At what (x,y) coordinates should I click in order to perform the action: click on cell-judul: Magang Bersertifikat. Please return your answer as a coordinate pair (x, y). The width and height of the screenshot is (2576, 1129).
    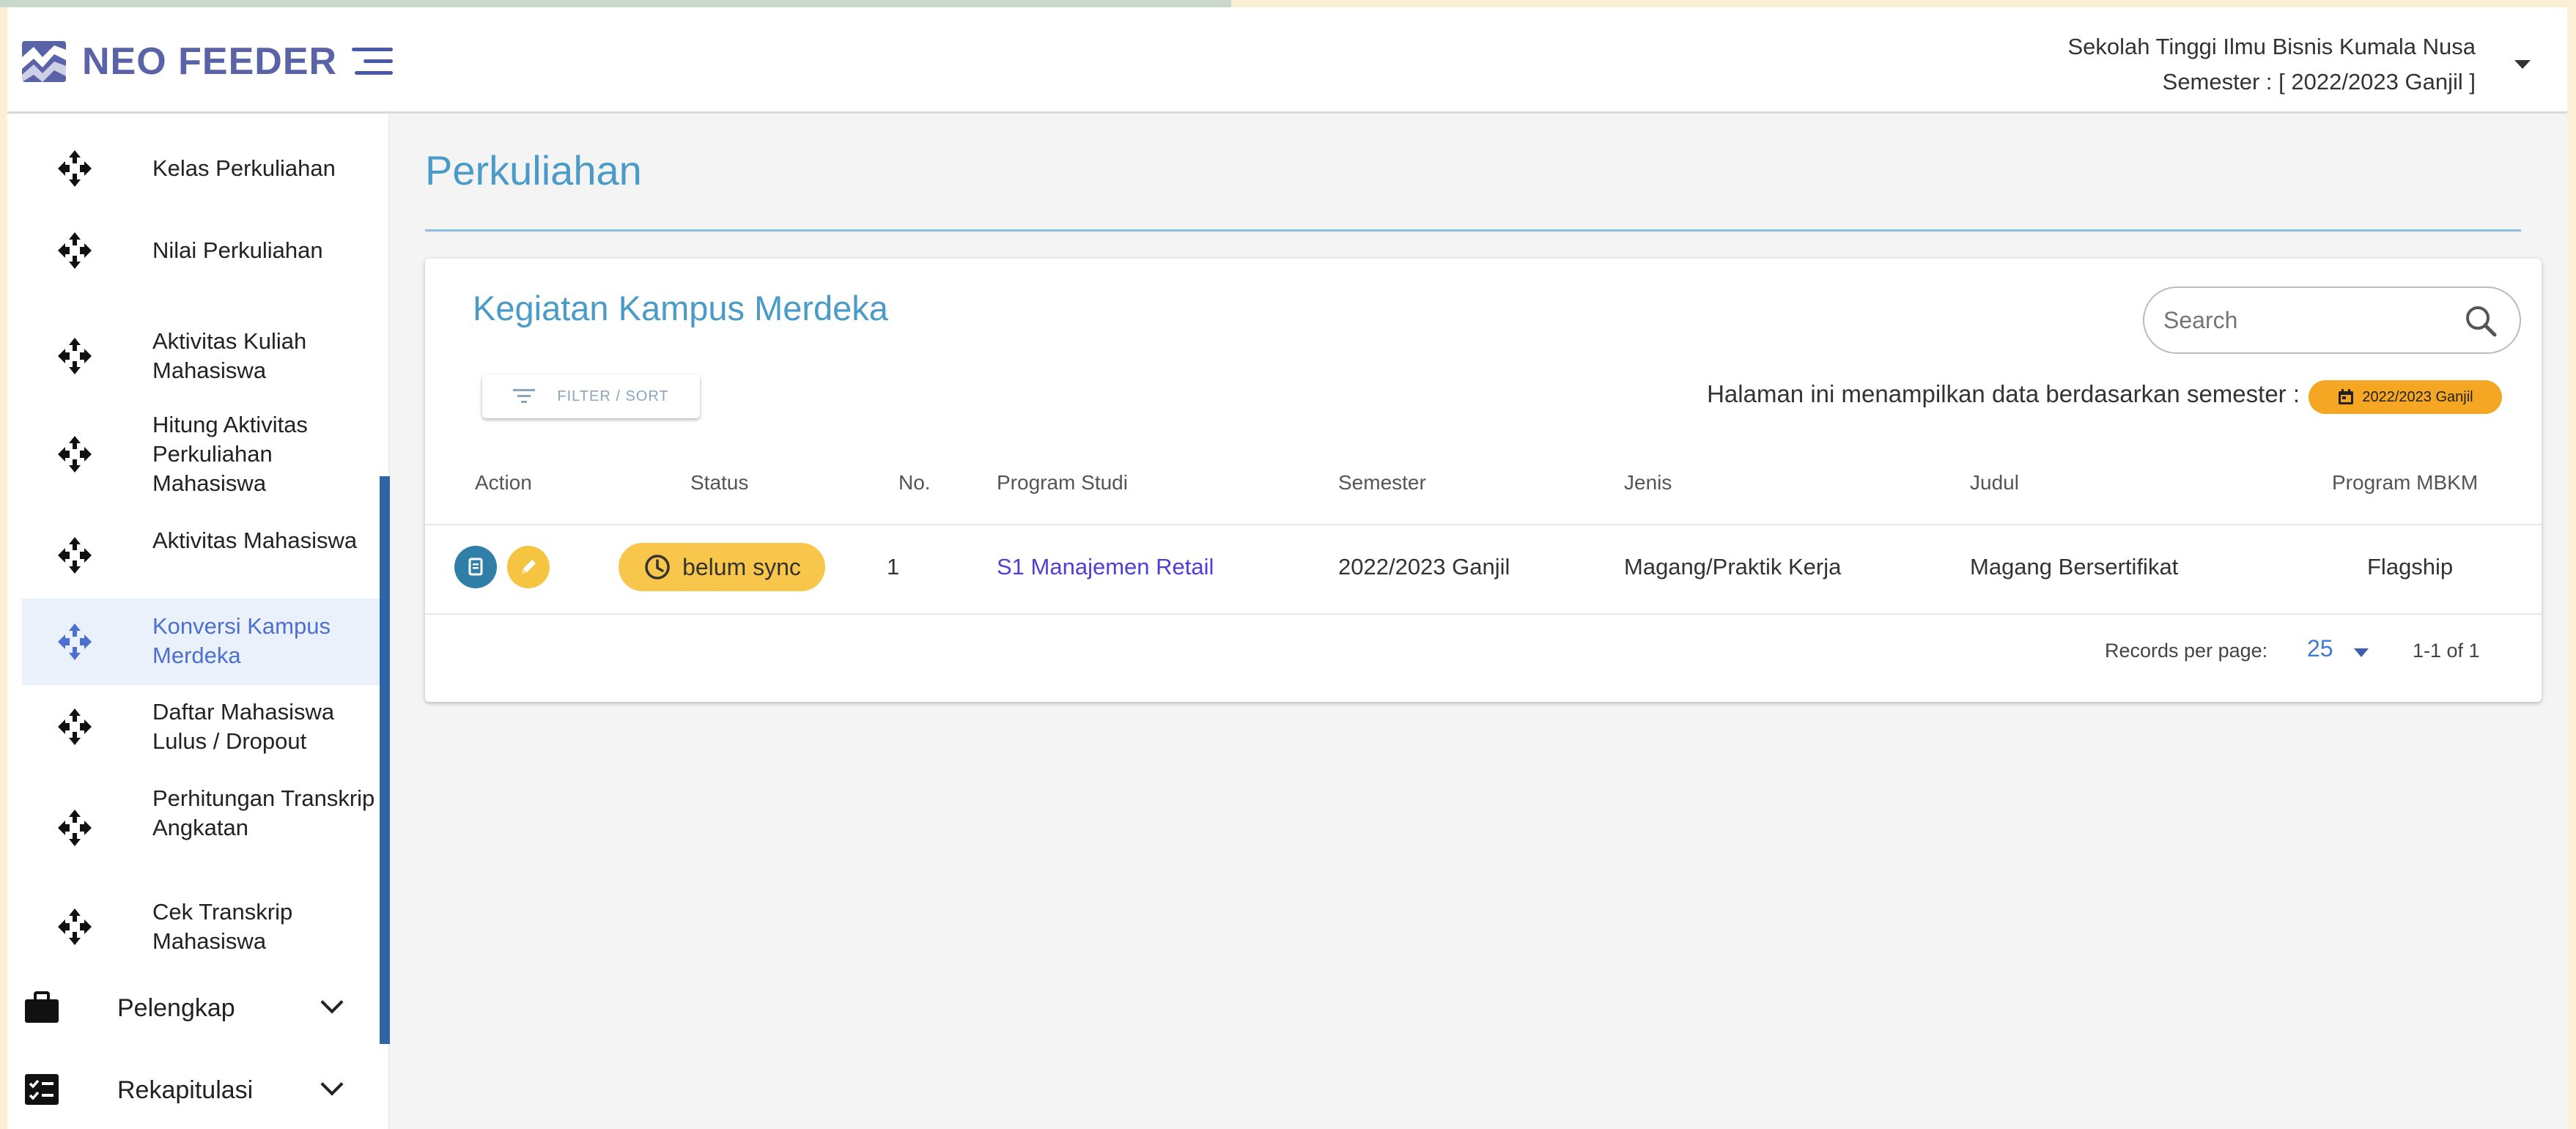
    Looking at the image, I should click on (2074, 567).